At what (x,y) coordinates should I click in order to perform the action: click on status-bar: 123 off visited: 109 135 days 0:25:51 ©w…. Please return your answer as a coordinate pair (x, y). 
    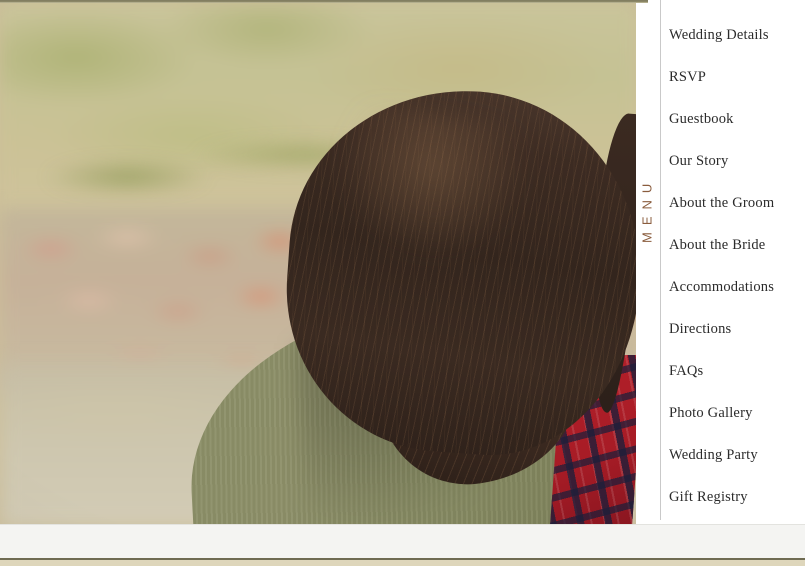
    Looking at the image, I should click on (402, 541).